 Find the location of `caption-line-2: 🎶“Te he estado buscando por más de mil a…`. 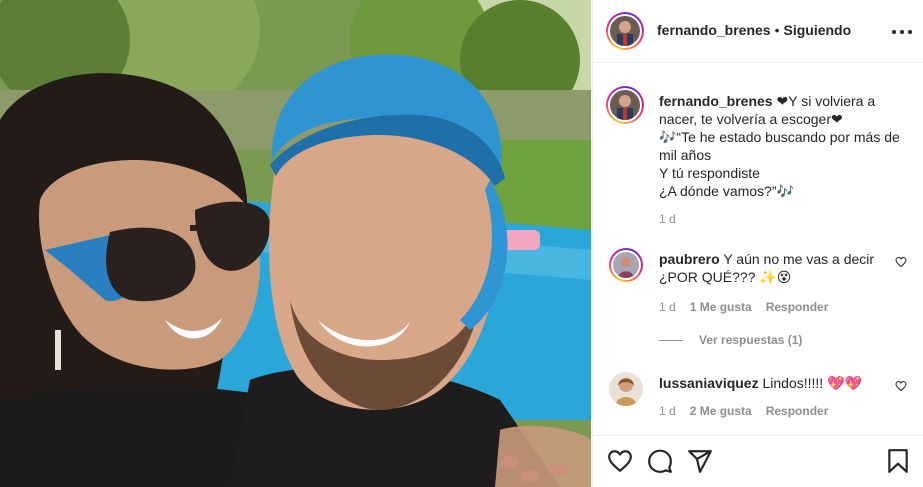

caption-line-2: 🎶“Te he estado buscando por más de mil a… is located at coordinates (779, 146).